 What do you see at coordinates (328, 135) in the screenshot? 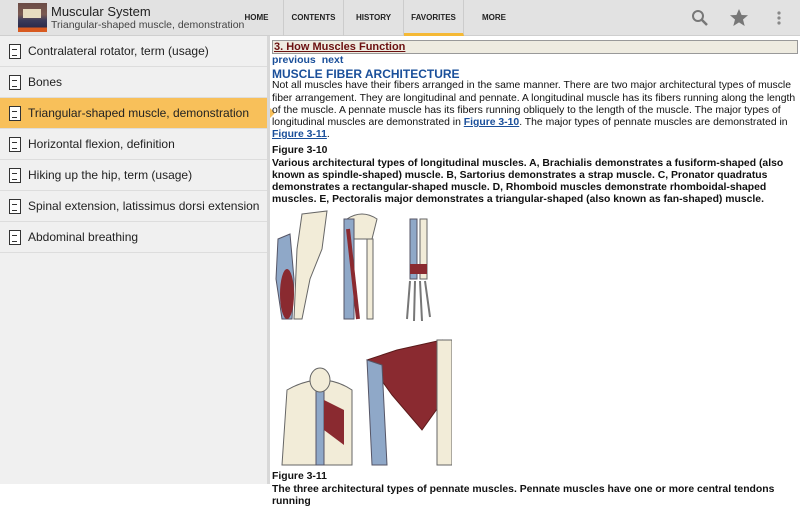
I see `paragraph-text: .` at bounding box center [328, 135].